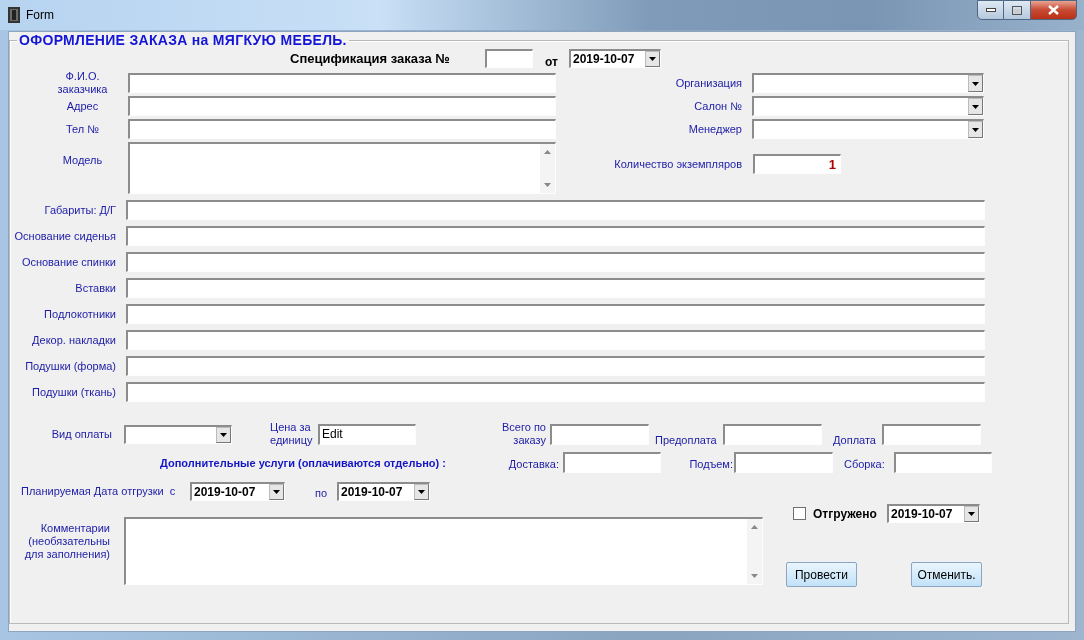 This screenshot has height=640, width=1084. Describe the element at coordinates (717, 106) in the screenshot. I see `field-label: Салон №` at that location.